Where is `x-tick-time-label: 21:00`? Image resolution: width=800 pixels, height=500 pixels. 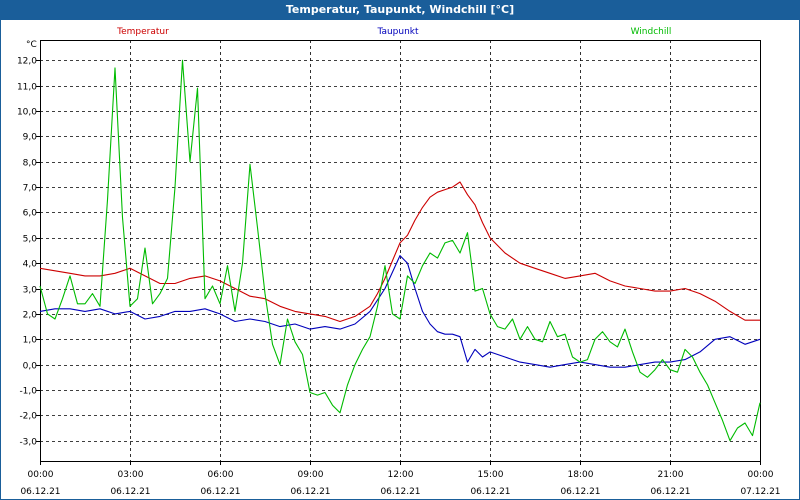 x-tick-time-label: 21:00 is located at coordinates (671, 475).